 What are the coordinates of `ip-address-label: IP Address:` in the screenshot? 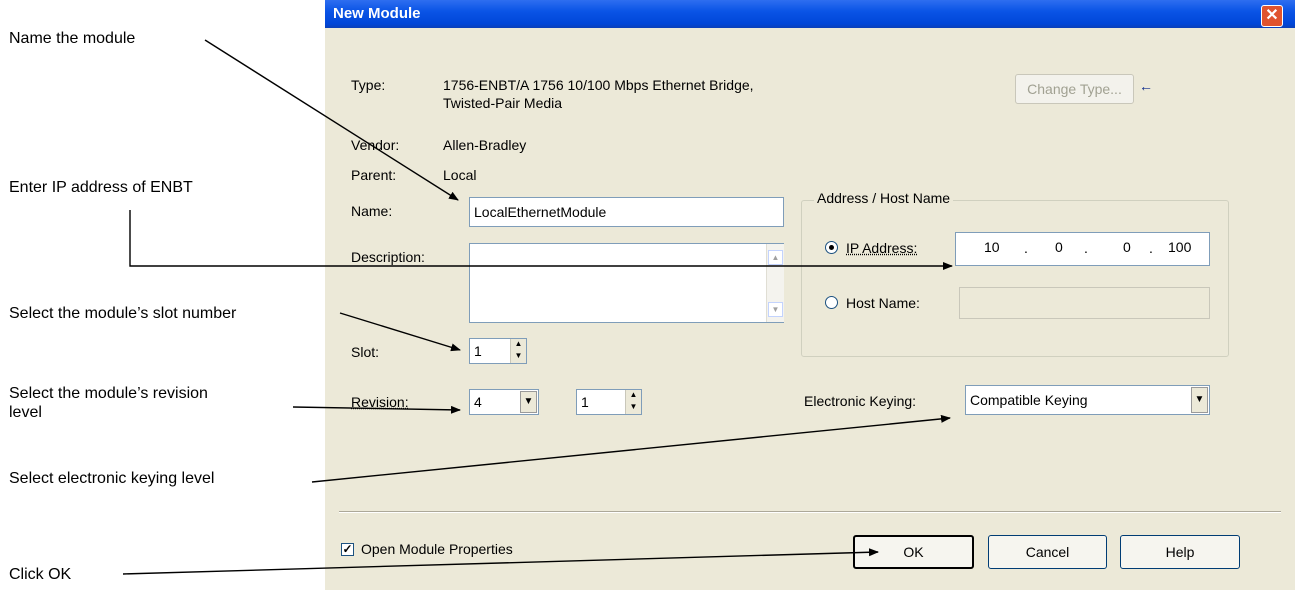 It's located at (882, 248).